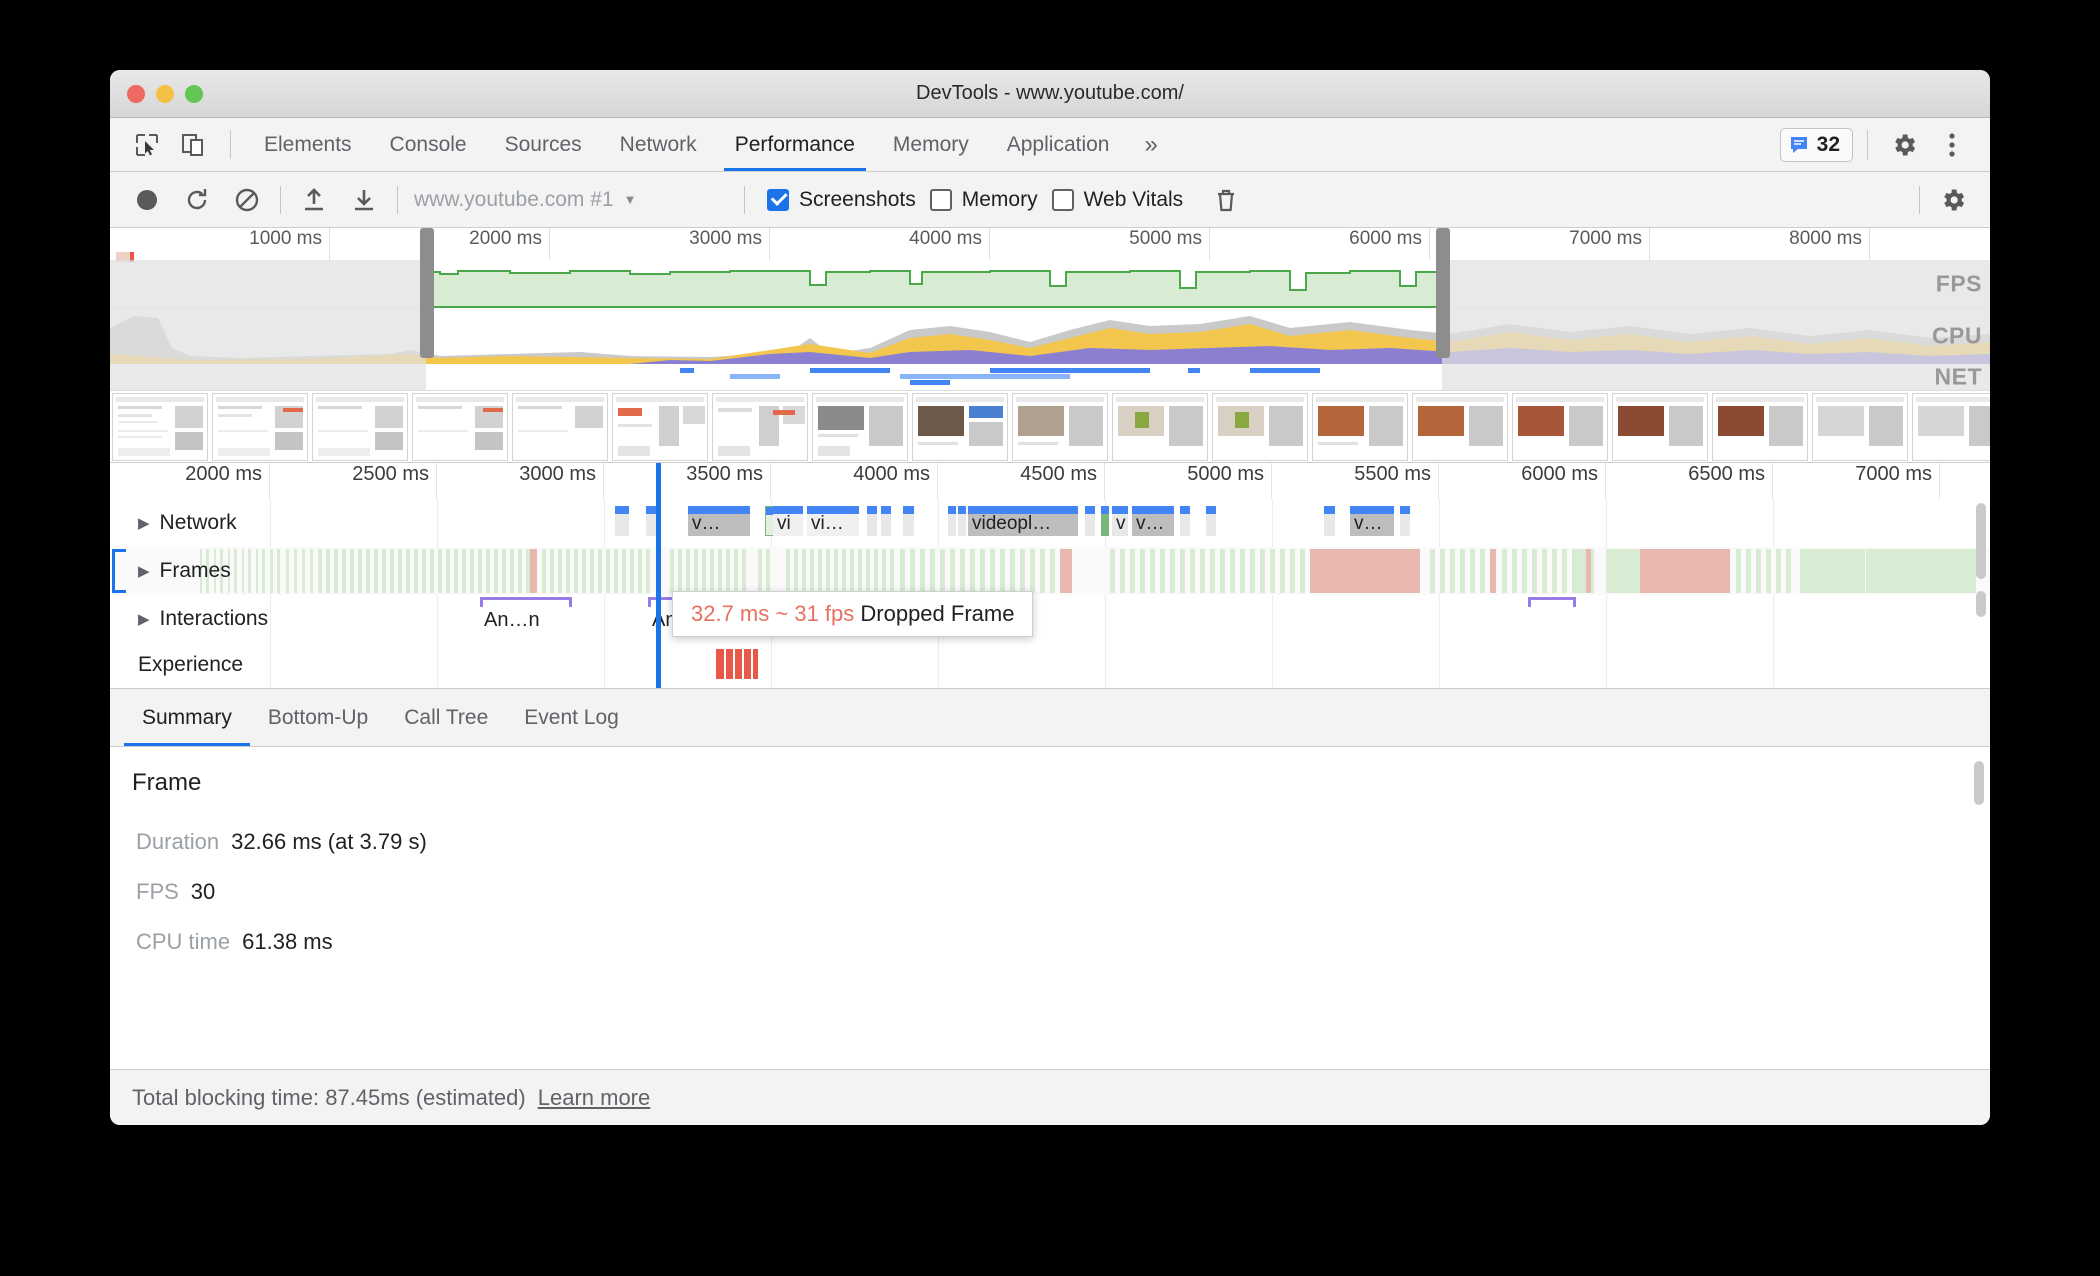 This screenshot has width=2100, height=1276. Describe the element at coordinates (658, 144) in the screenshot. I see `tab-network: Network` at that location.